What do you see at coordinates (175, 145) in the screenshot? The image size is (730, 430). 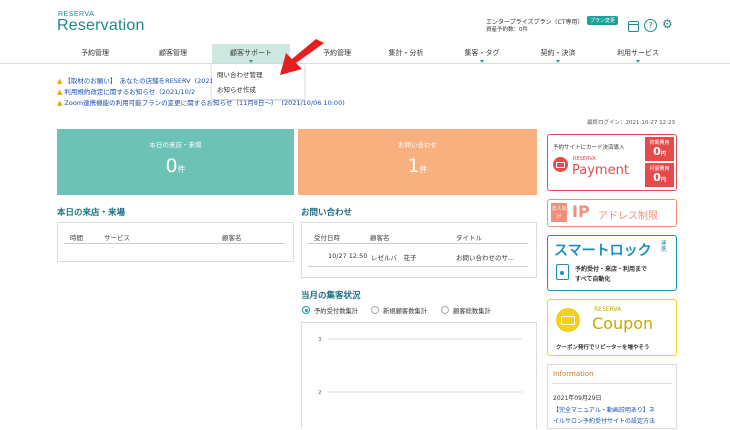 I see `tile-label: 本日の来店・来場` at bounding box center [175, 145].